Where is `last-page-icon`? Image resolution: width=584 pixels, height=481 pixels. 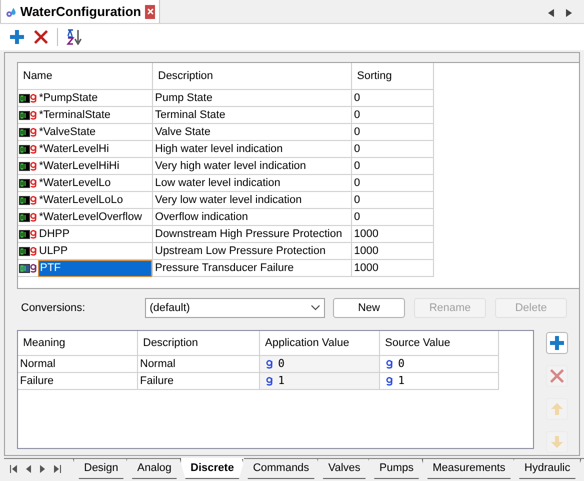 last-page-icon is located at coordinates (57, 468).